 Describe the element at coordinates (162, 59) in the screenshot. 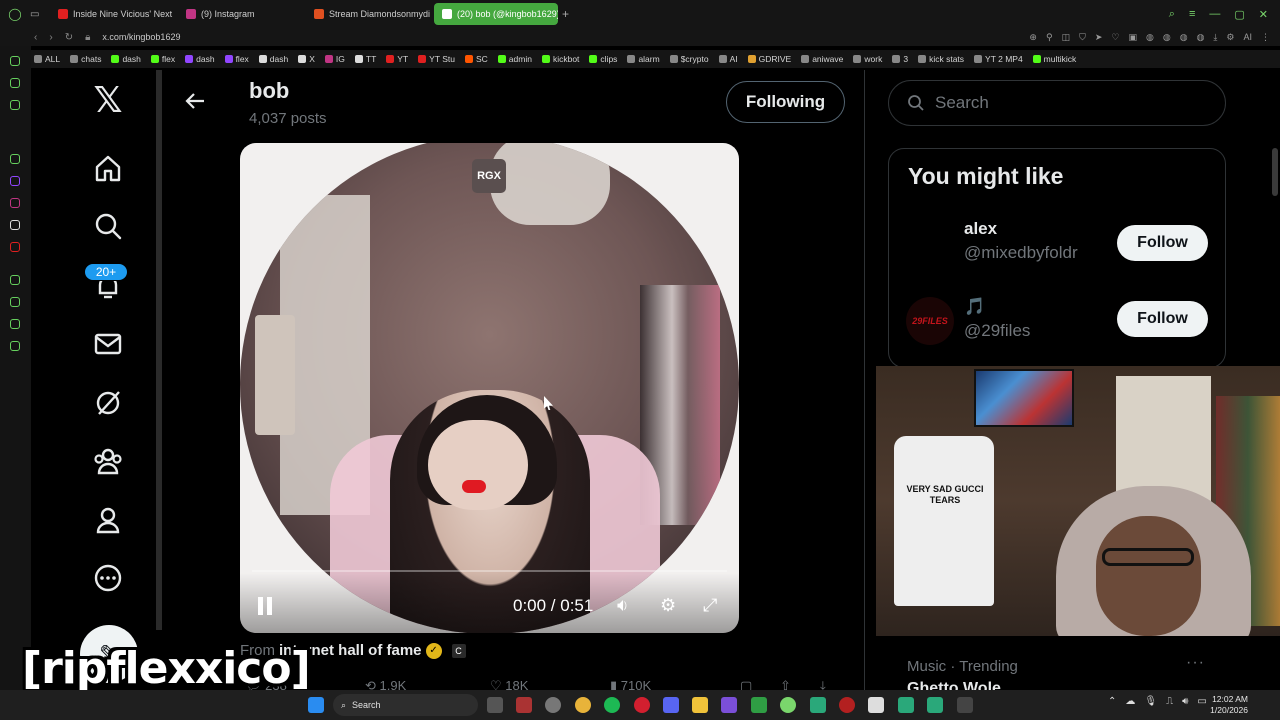

I see `bookmark-item: flex` at that location.